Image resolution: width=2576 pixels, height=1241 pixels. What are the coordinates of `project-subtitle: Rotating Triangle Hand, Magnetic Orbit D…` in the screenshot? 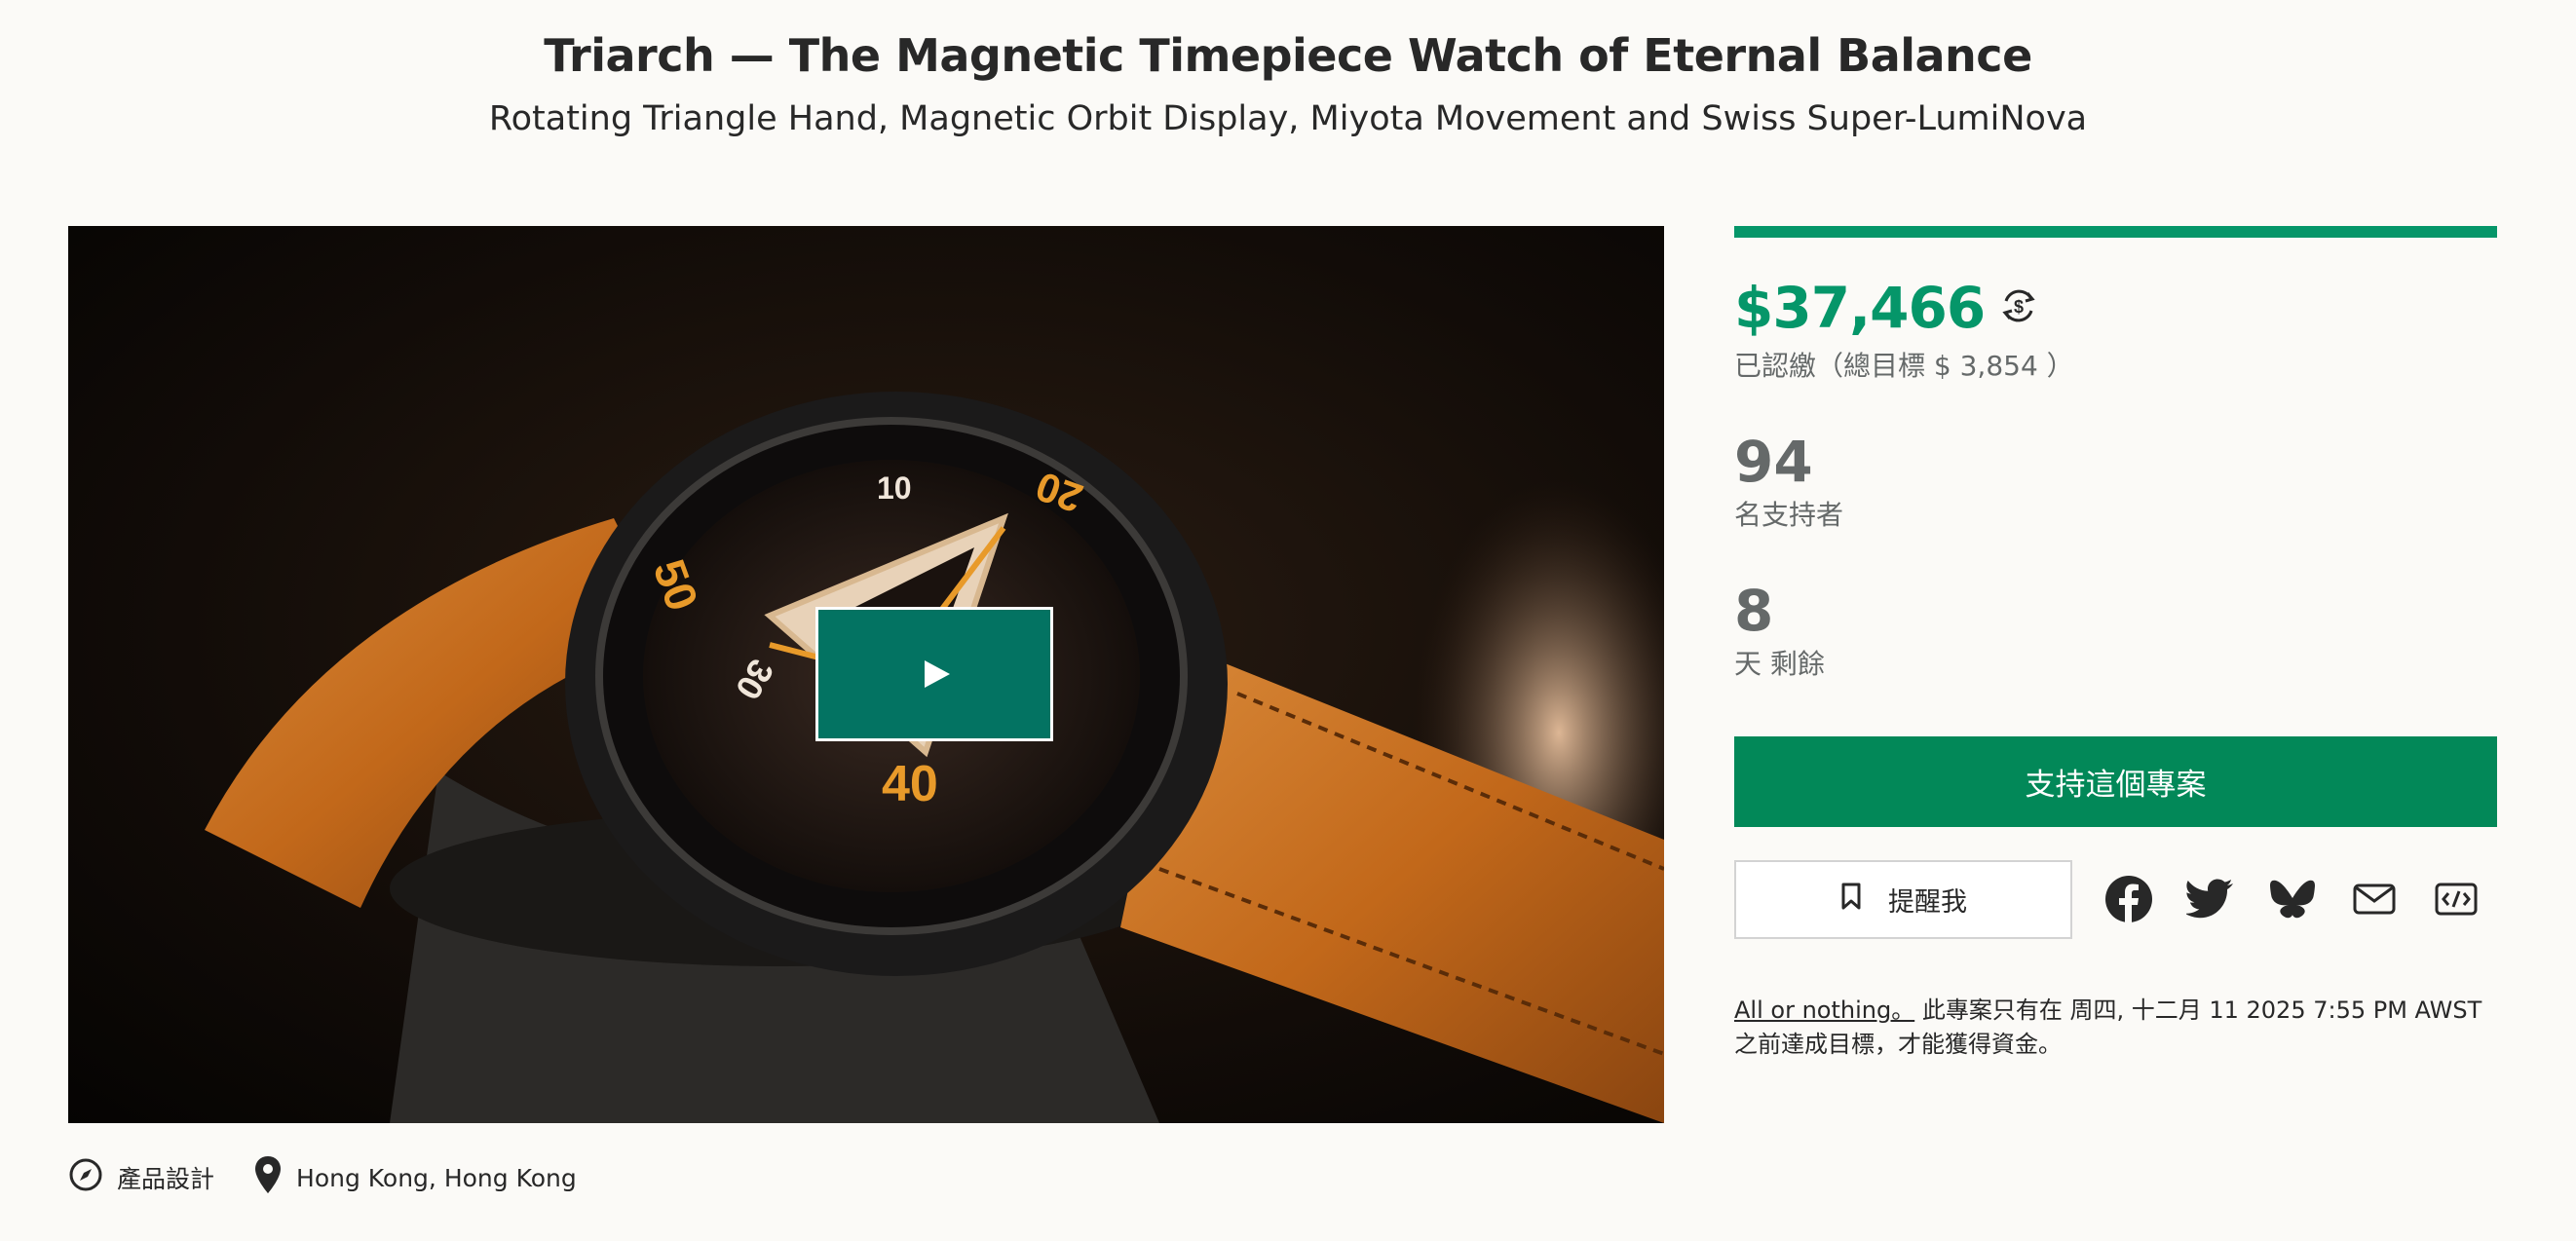 It's located at (1288, 119).